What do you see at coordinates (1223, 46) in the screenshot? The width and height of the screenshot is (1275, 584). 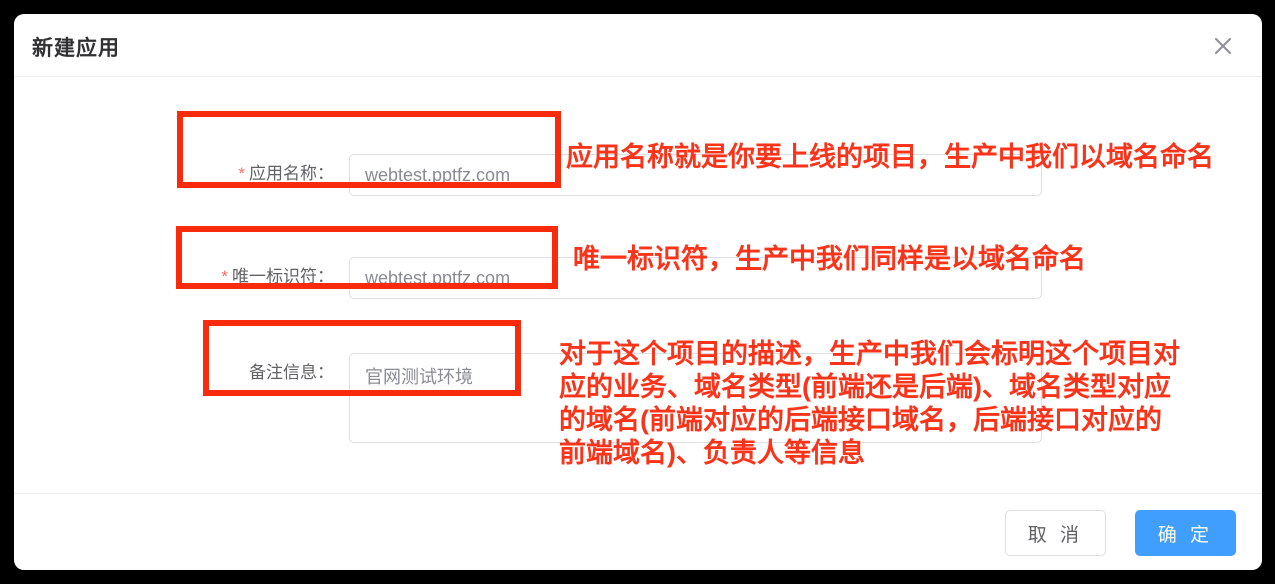 I see `close-icon` at bounding box center [1223, 46].